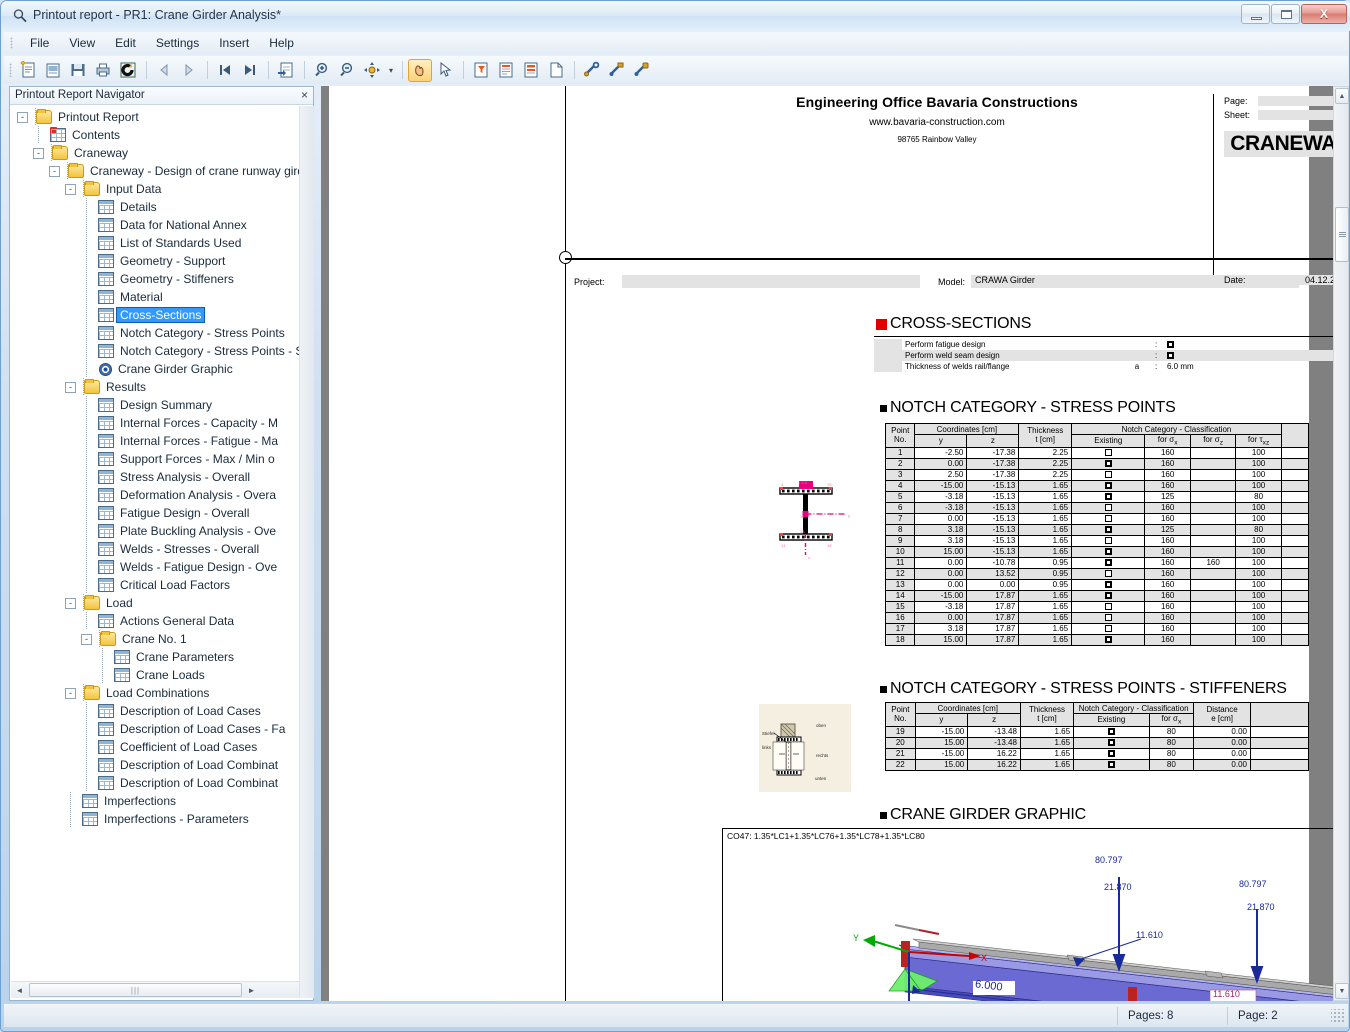 This screenshot has height=1032, width=1350. Describe the element at coordinates (155, 135) in the screenshot. I see `tree-item-contents: Contents` at that location.